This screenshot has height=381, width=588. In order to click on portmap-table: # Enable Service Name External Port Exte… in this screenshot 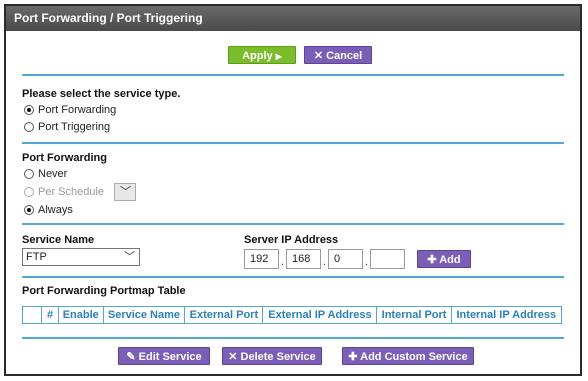, I will do `click(292, 315)`.